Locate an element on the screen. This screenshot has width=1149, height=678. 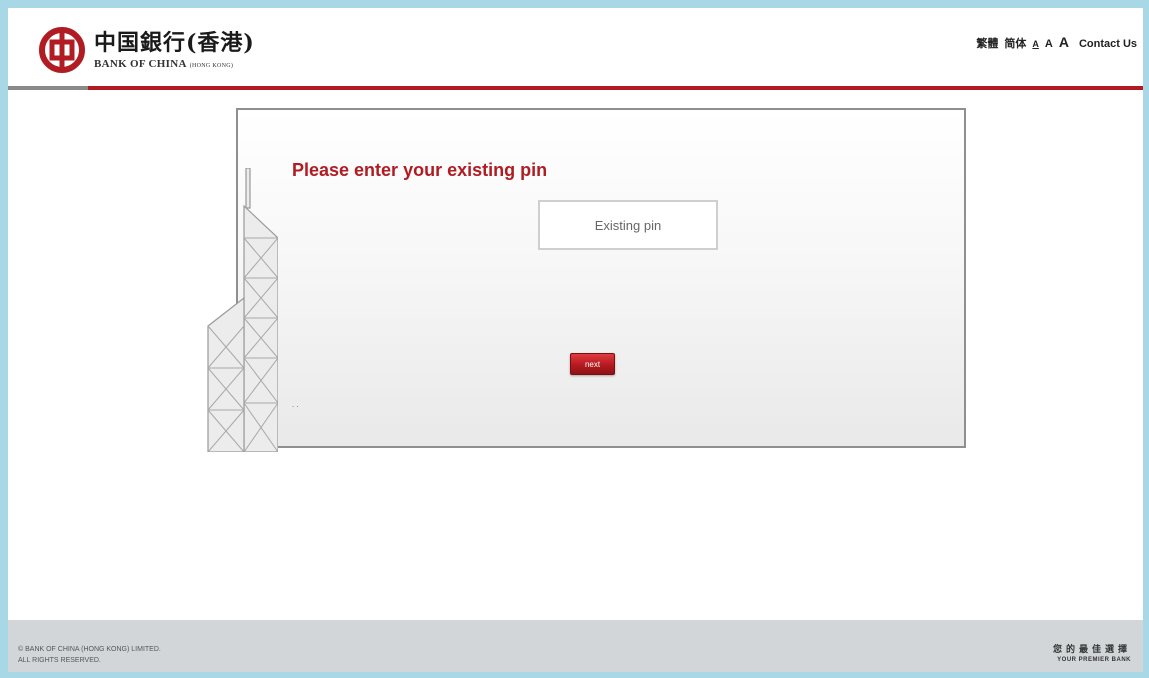
bank-logo: 中国銀行(香港) BANK OF CHINA (HONG KONG) is located at coordinates (146, 50).